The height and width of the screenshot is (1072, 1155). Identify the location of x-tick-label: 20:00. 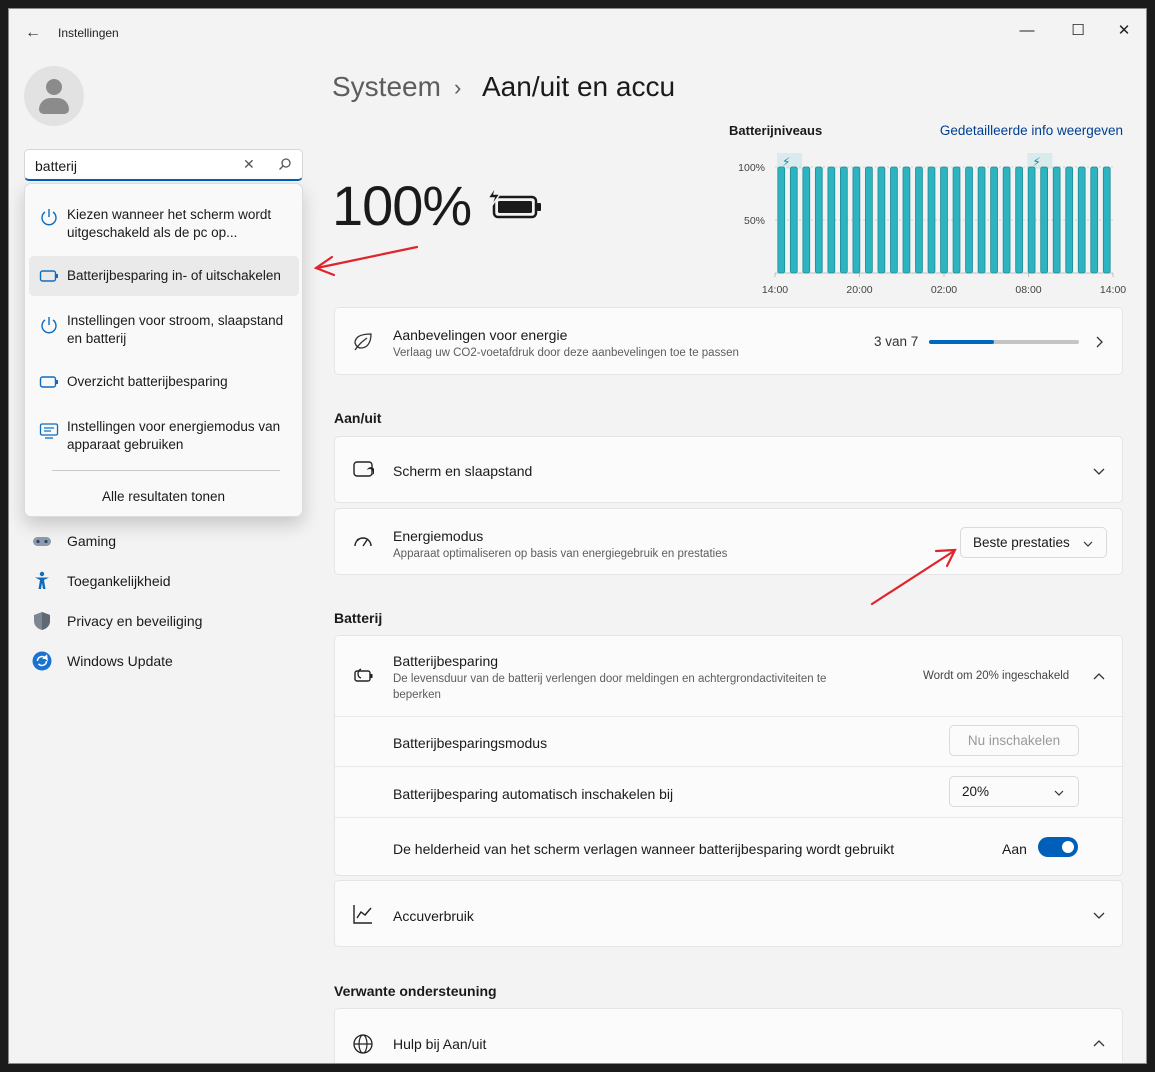
(859, 290).